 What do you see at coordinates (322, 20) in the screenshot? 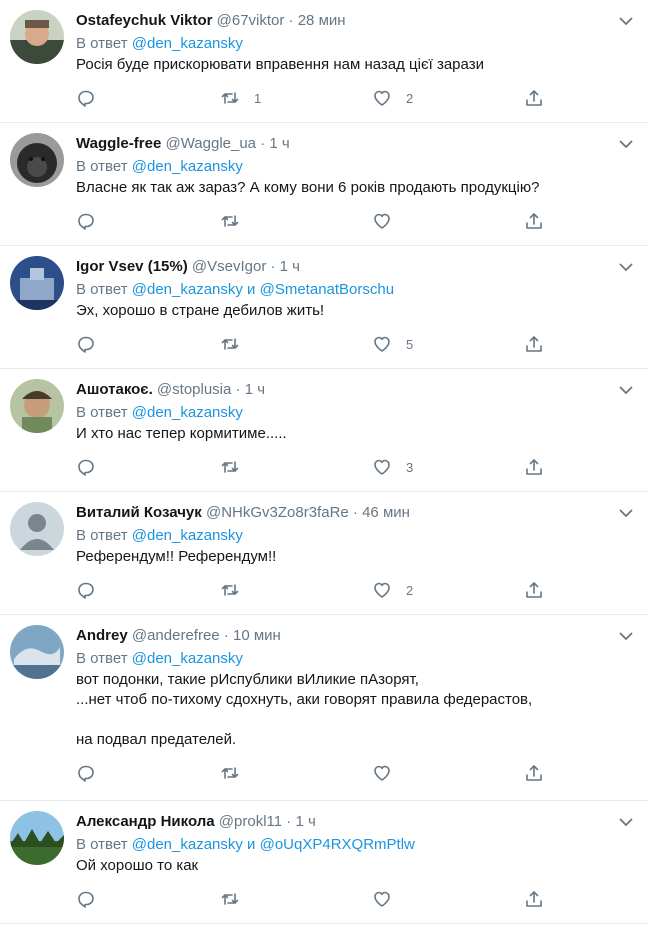
I see `tweet-time: 28 мин` at bounding box center [322, 20].